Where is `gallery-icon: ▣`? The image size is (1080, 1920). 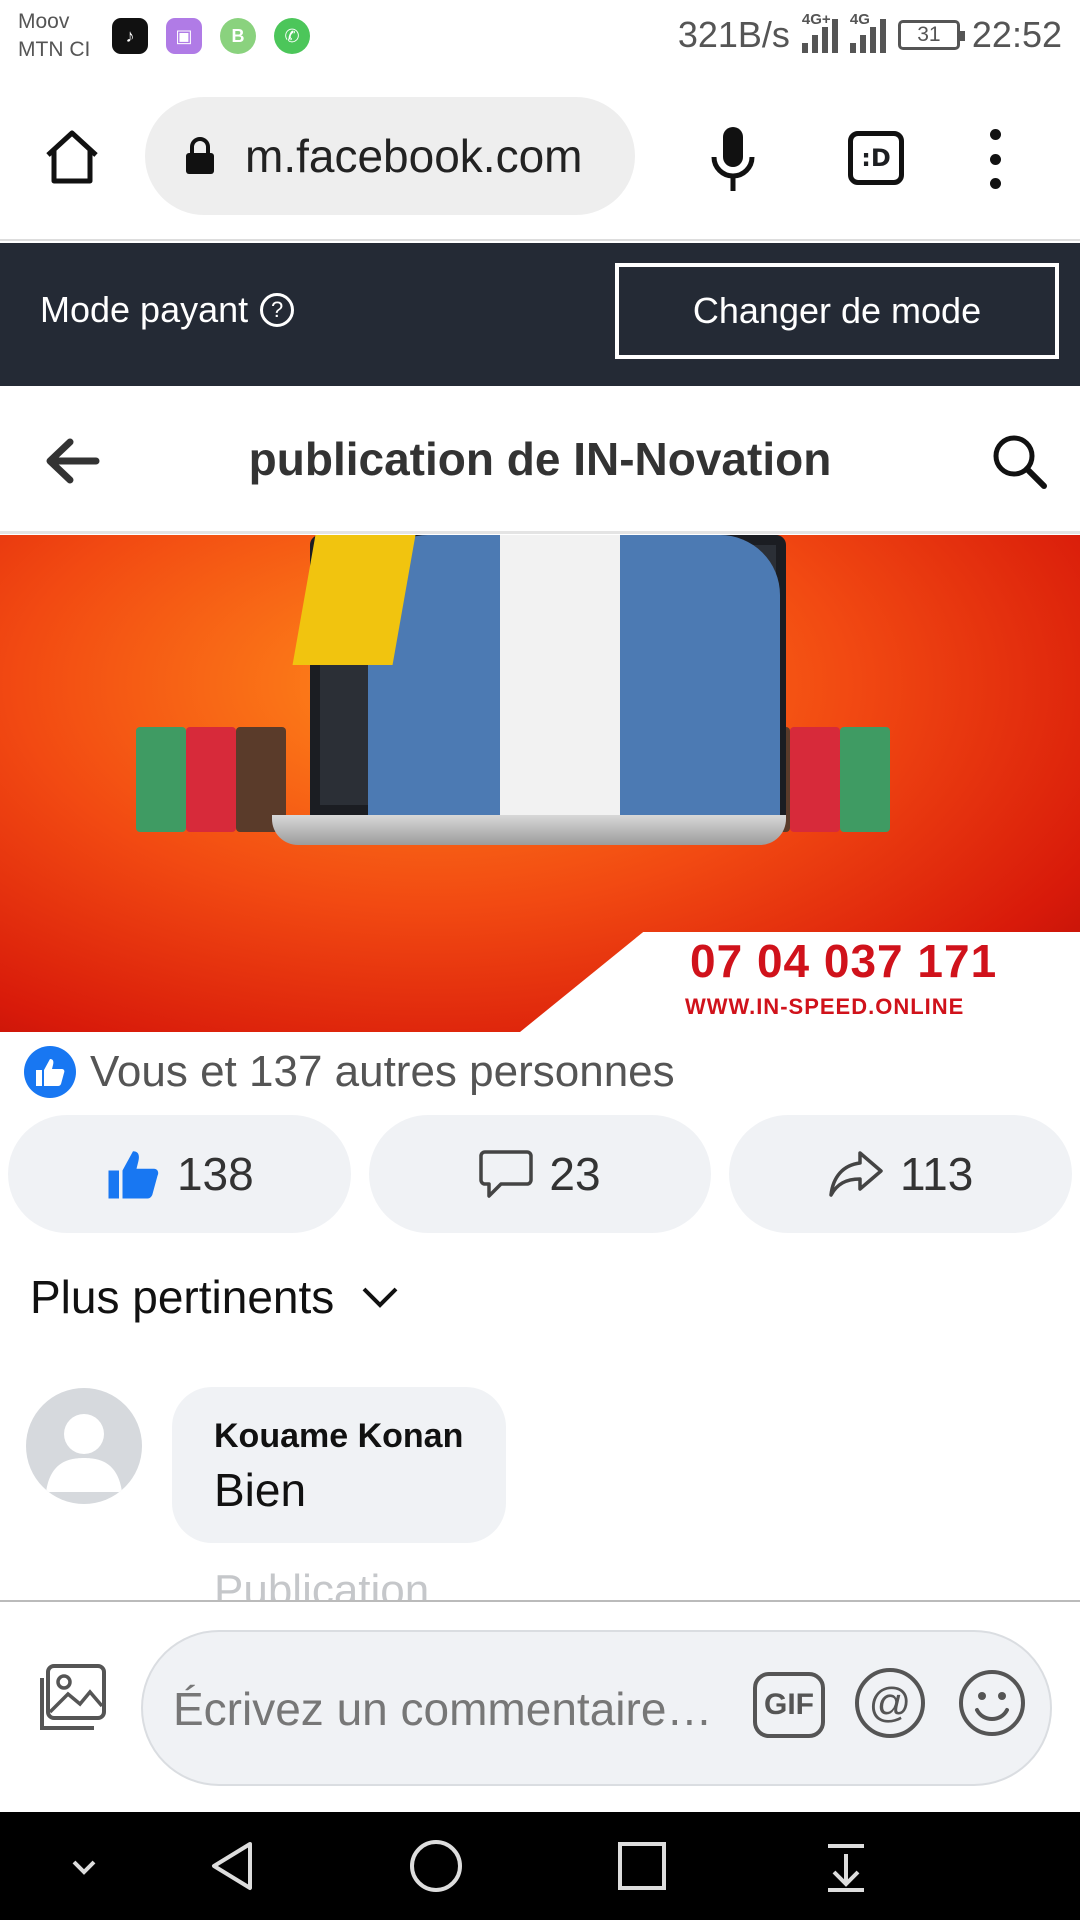
gallery-icon: ▣ is located at coordinates (184, 36).